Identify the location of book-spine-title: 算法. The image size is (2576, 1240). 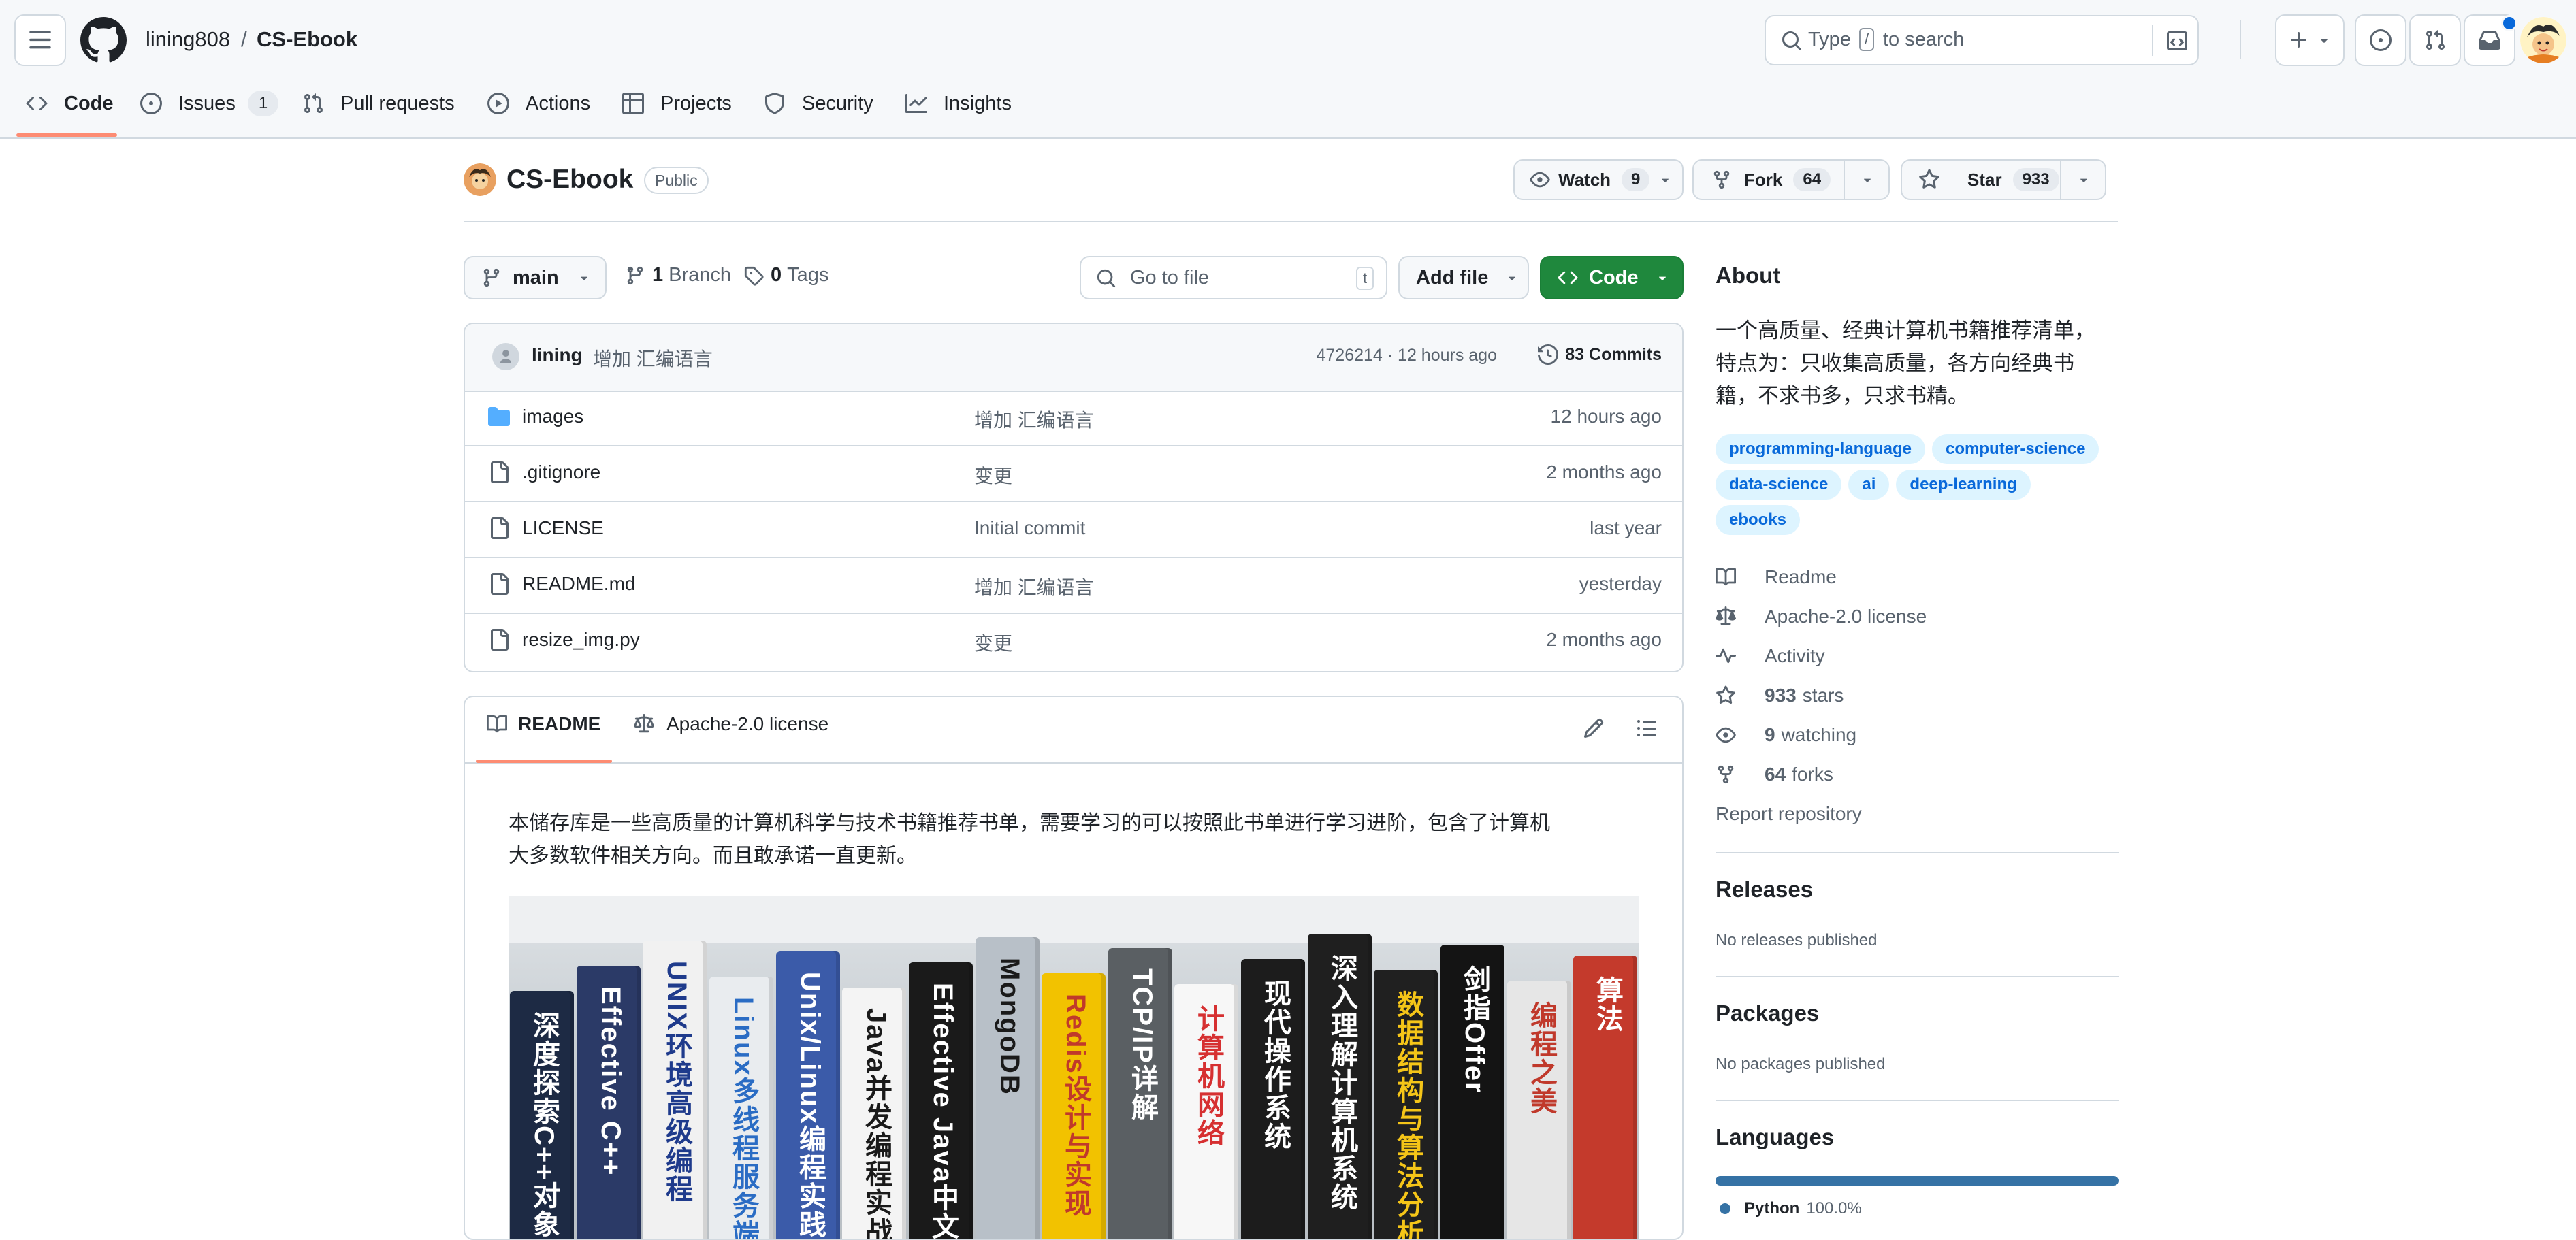
(1607, 1004).